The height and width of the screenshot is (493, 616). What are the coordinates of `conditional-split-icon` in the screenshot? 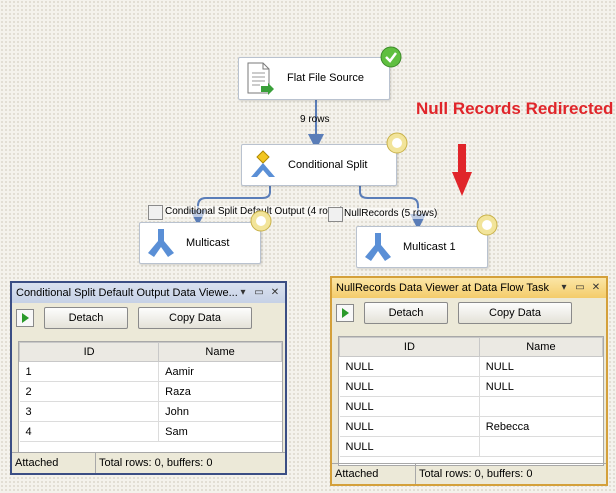 It's located at (263, 163).